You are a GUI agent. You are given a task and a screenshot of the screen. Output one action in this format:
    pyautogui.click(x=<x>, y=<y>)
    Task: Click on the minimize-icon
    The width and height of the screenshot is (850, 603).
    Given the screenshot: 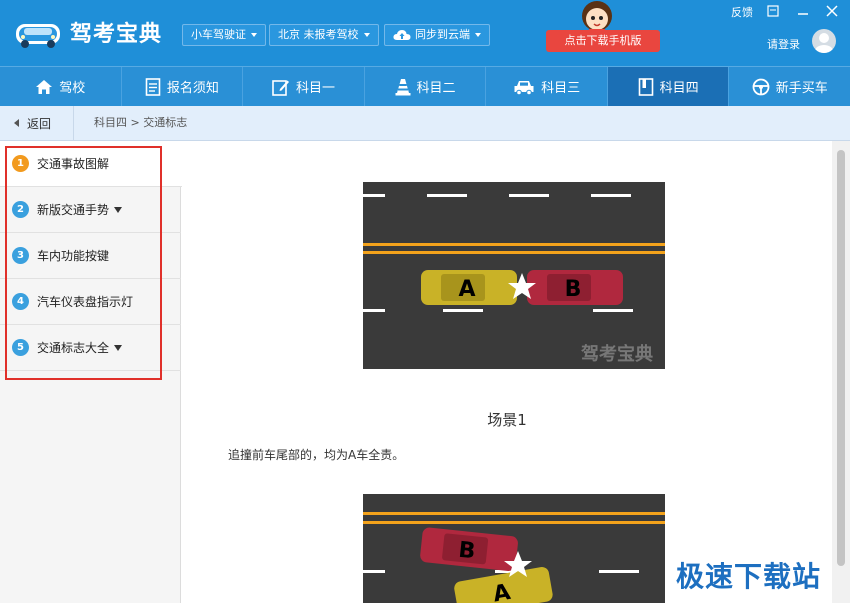 What is the action you would take?
    pyautogui.click(x=803, y=11)
    